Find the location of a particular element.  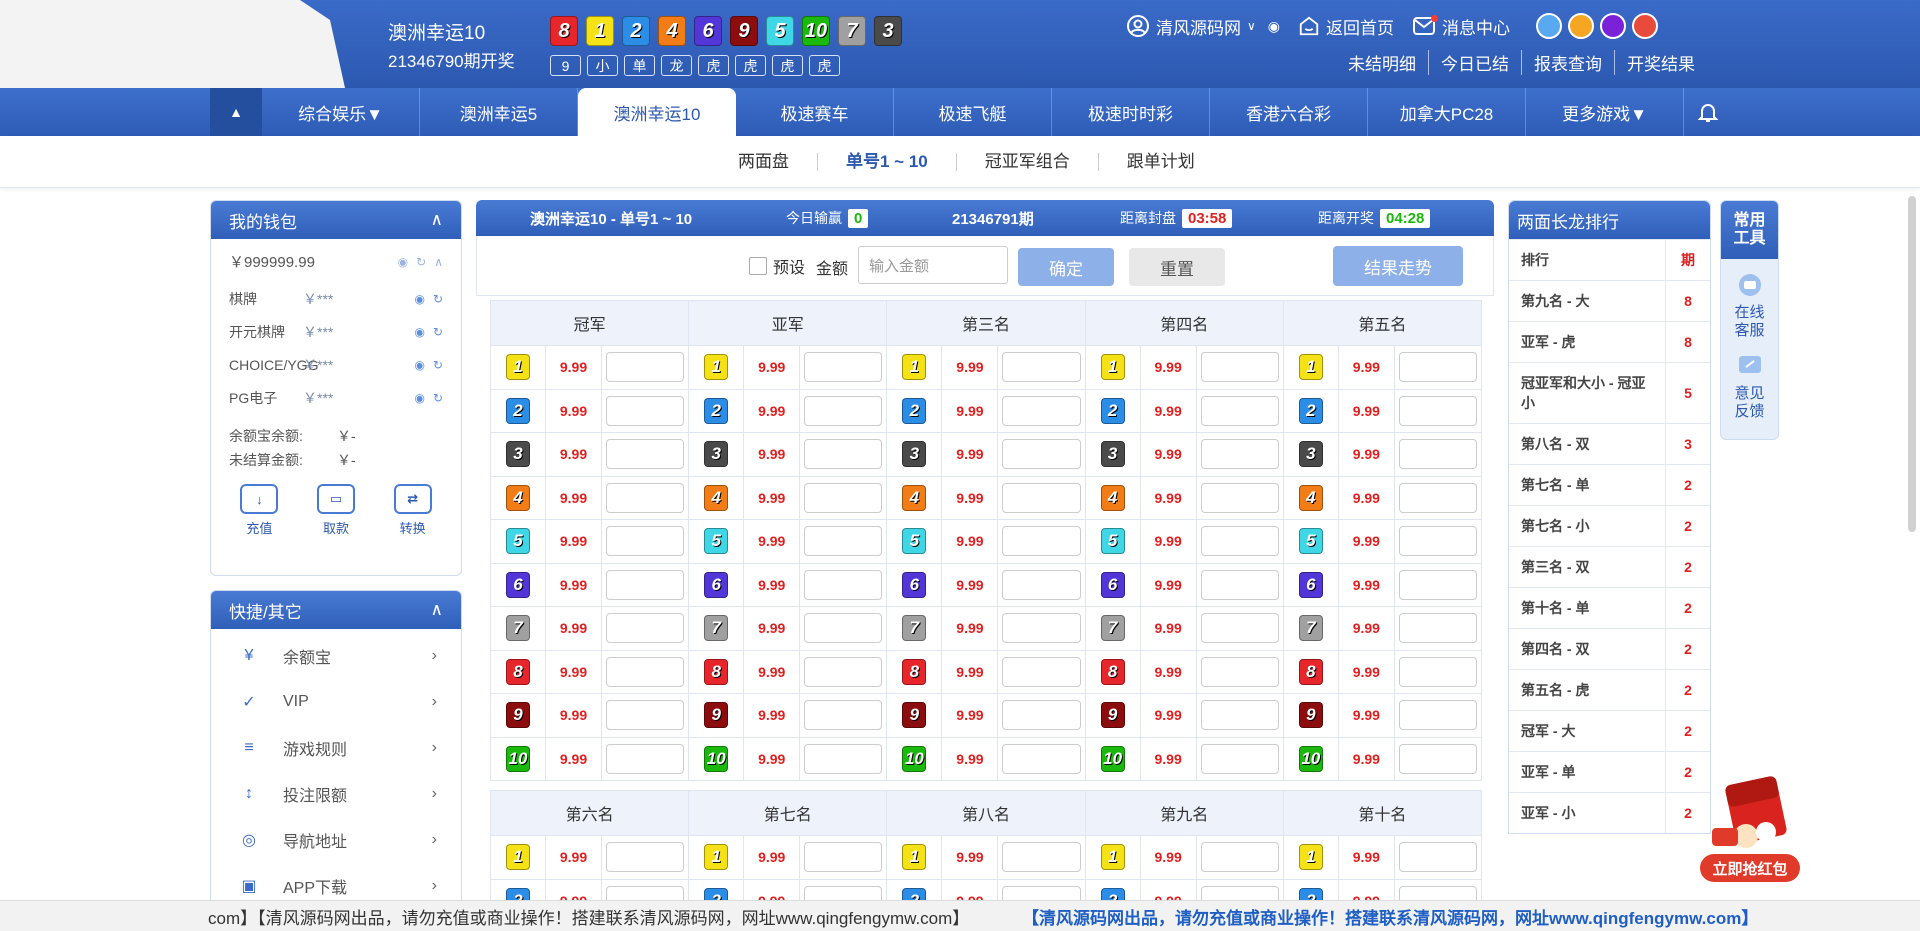

subnav-tab: 两面盘 is located at coordinates (763, 162).